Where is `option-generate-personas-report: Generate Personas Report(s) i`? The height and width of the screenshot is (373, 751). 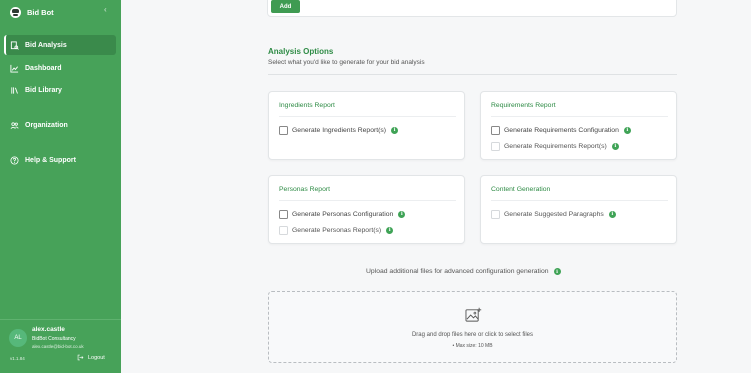 option-generate-personas-report: Generate Personas Report(s) i is located at coordinates (336, 230).